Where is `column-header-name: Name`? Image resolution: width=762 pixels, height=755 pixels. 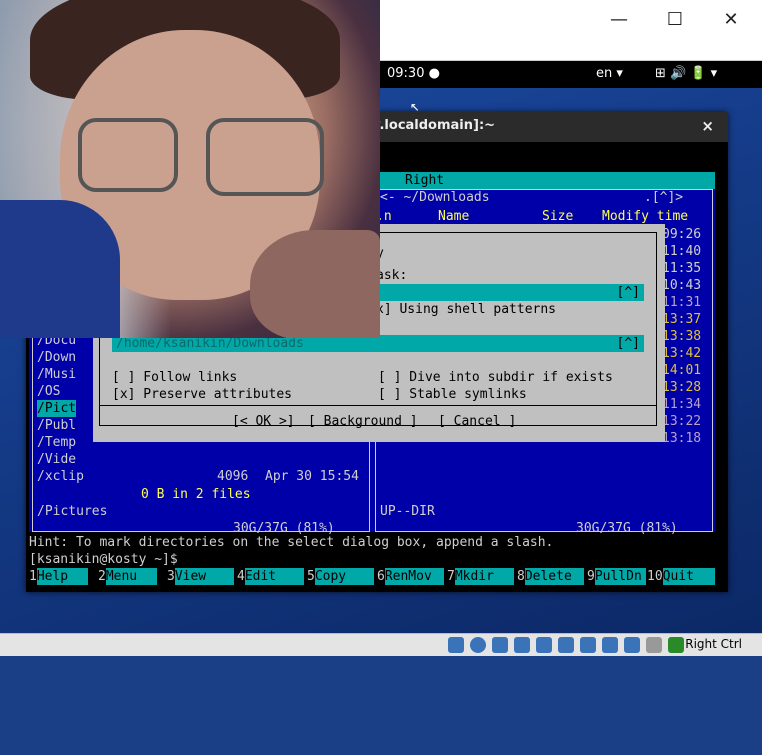 column-header-name: Name is located at coordinates (453, 216).